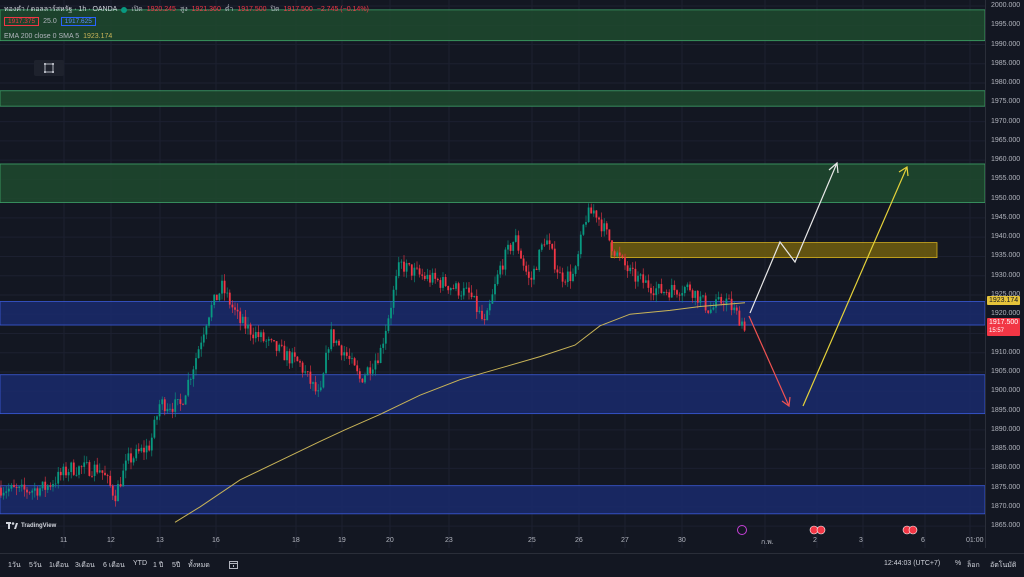 This screenshot has height=577, width=1024. I want to click on time-axis: 11 12 13 16 18 19 20 23 25 26 27 30 ก.พ. 2 3 6 01:00, so click(492, 543).